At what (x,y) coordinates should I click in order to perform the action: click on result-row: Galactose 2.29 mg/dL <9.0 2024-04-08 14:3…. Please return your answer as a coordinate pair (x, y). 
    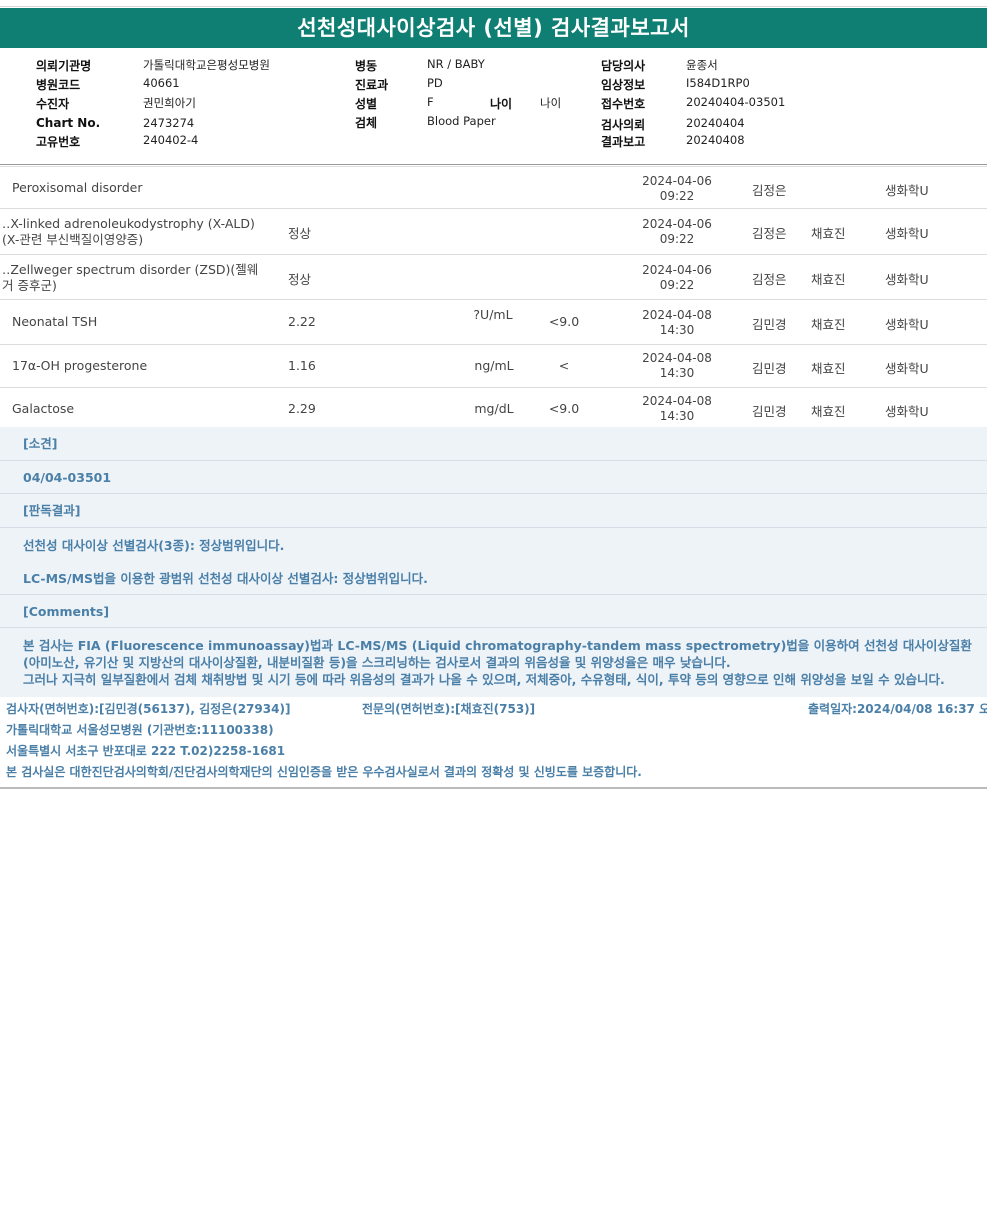
    Looking at the image, I should click on (493, 408).